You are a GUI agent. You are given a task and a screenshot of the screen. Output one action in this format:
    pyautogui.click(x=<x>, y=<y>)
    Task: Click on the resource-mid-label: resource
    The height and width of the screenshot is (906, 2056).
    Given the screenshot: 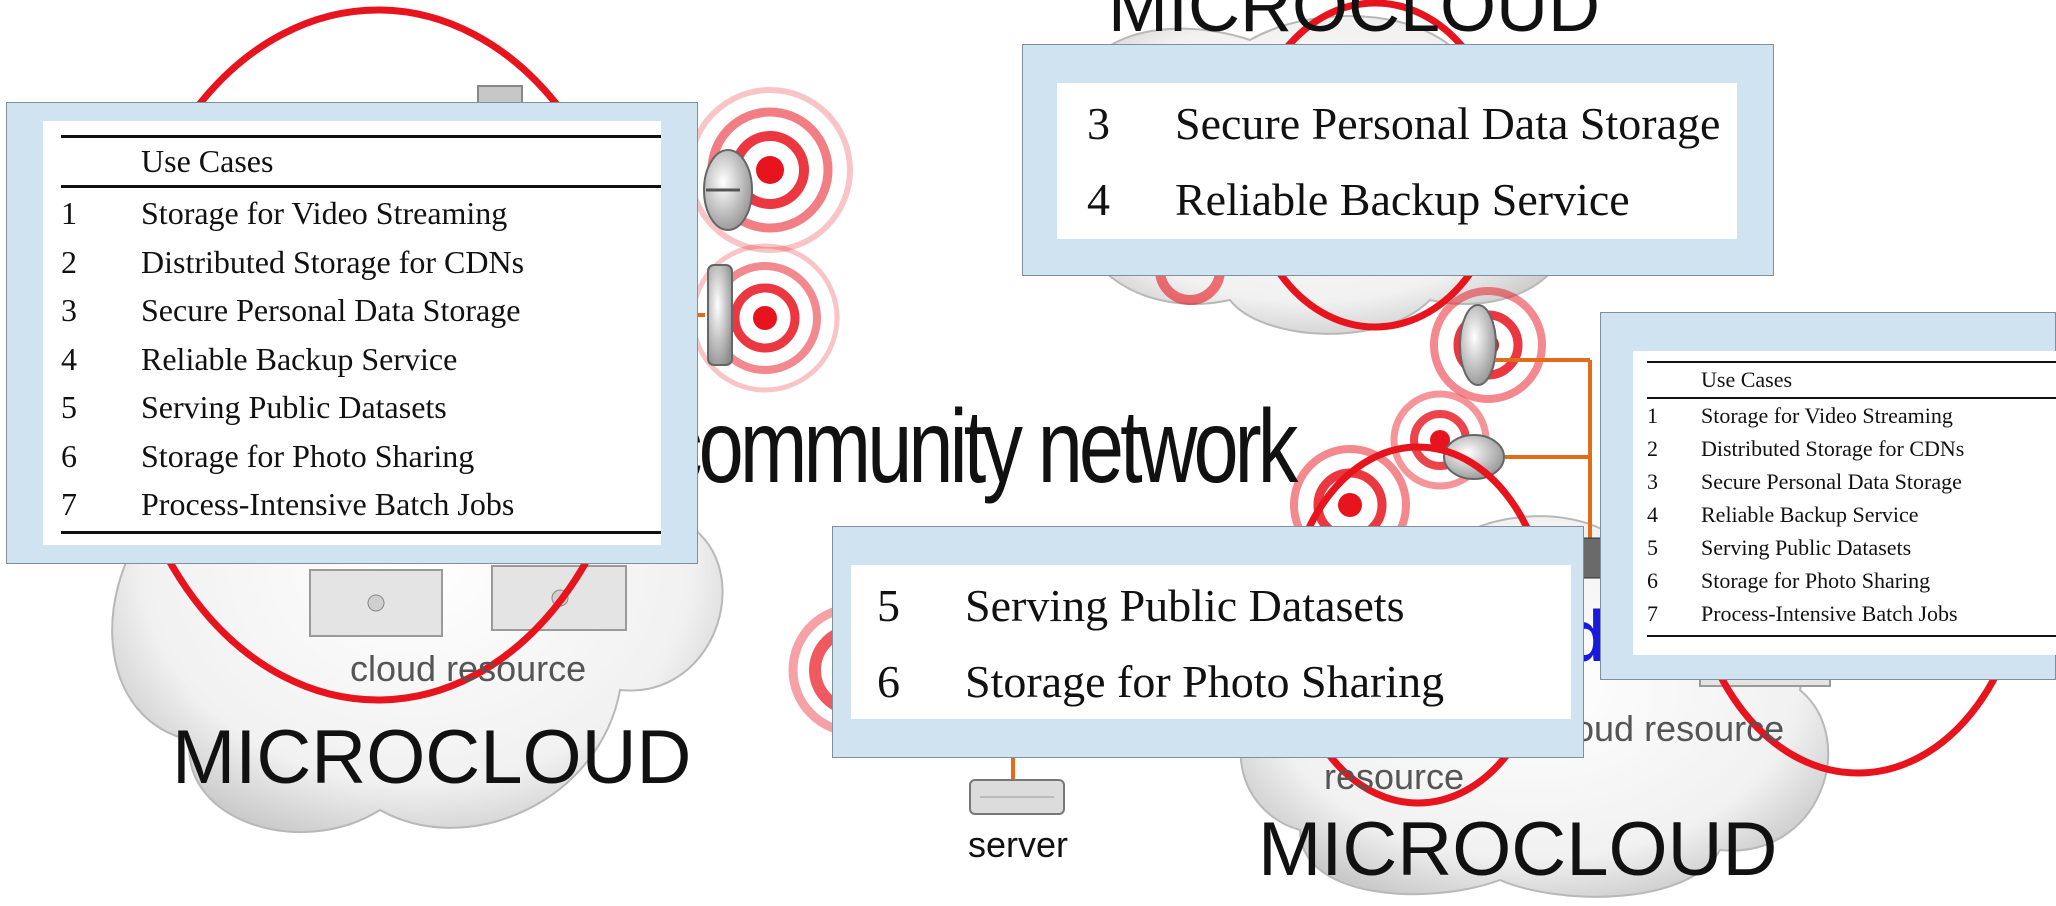 What is the action you would take?
    pyautogui.click(x=1394, y=776)
    